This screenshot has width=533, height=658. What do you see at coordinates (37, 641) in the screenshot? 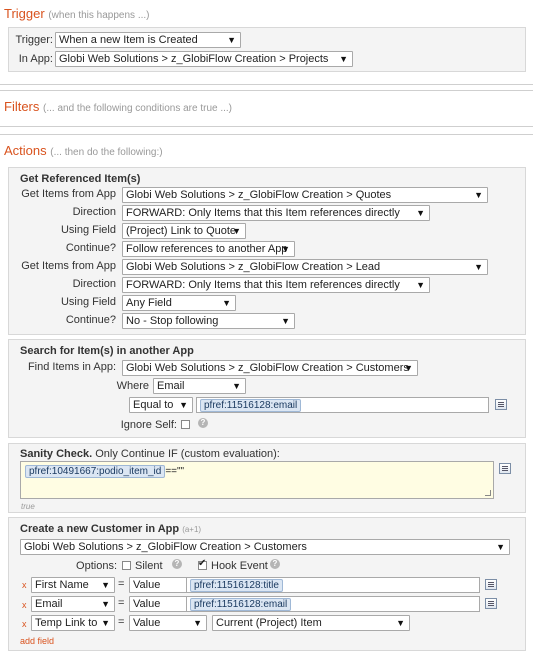
I see `add-field-link: add field` at bounding box center [37, 641].